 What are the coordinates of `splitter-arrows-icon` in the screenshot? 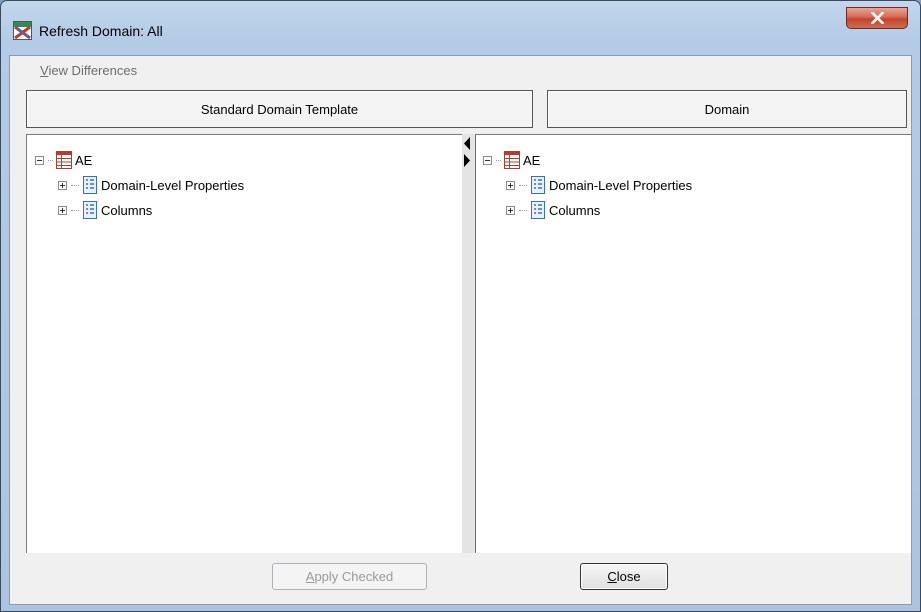 It's located at (467, 153).